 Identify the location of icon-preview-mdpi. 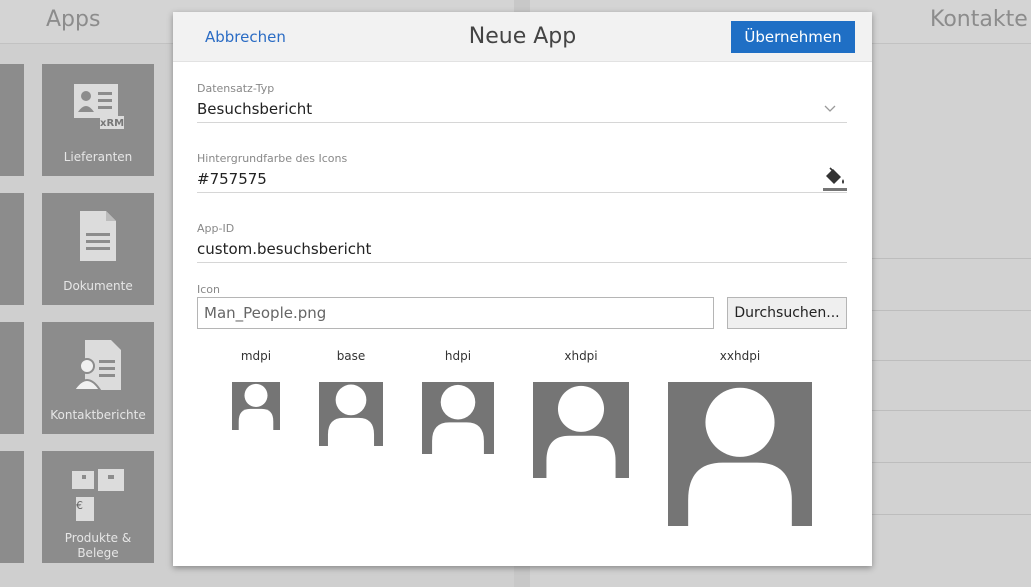
(256, 406).